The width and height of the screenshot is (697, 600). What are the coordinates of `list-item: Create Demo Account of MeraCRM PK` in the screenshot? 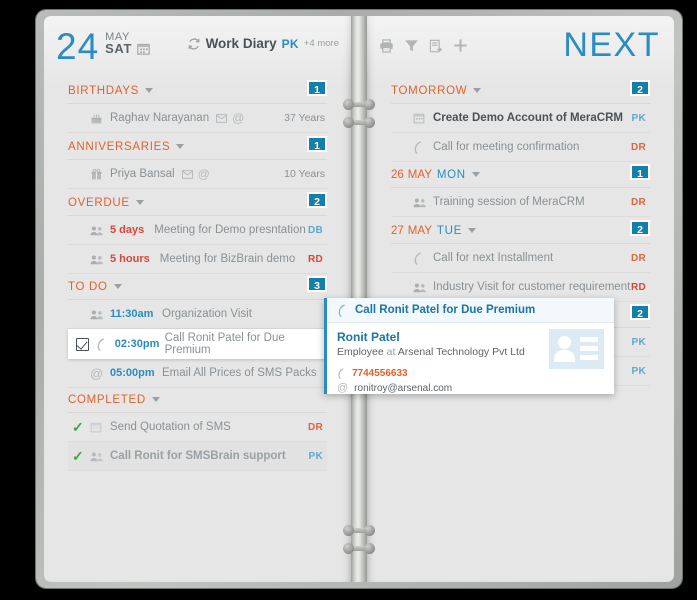 It's located at (520, 118).